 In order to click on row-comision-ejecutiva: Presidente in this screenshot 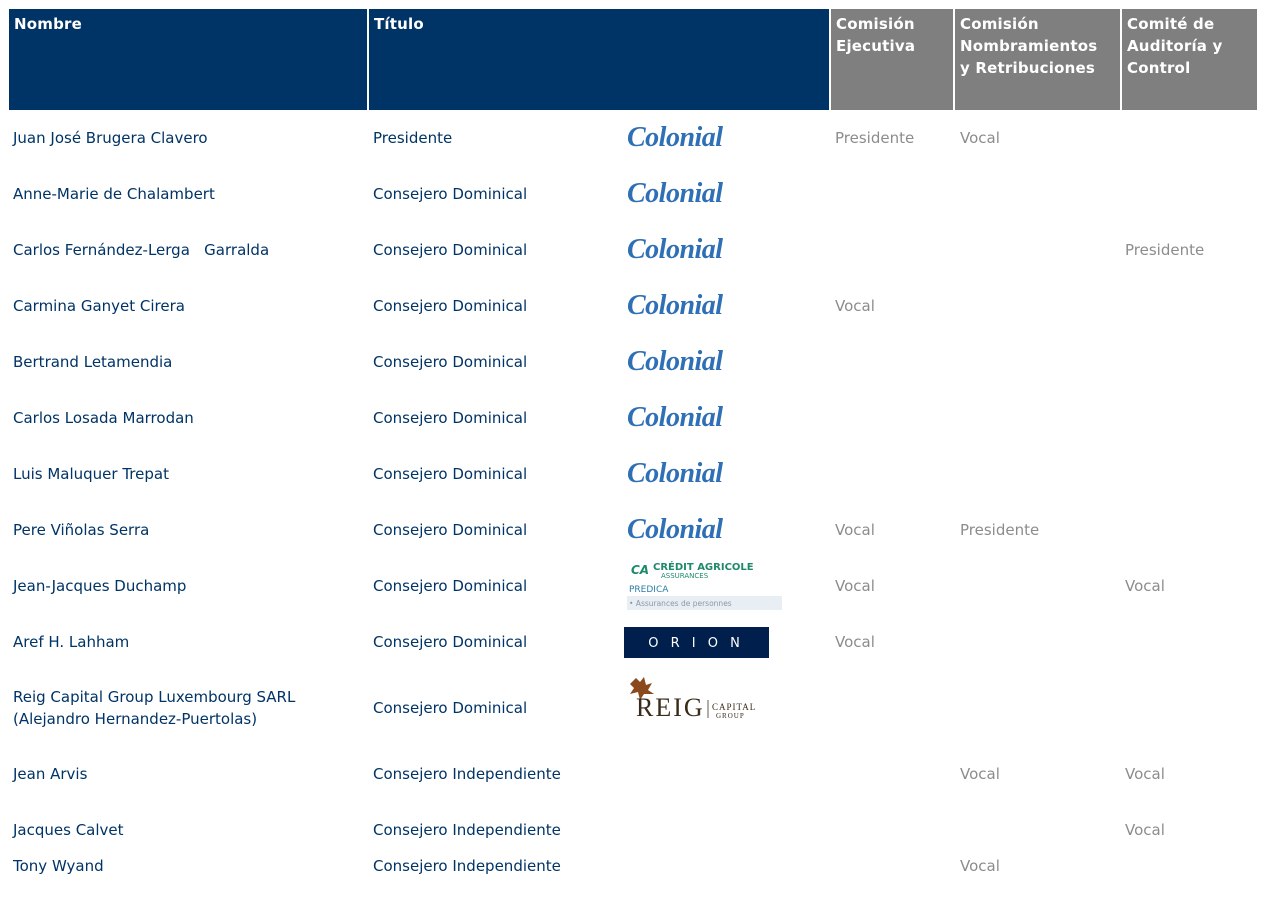, I will do `click(875, 138)`.